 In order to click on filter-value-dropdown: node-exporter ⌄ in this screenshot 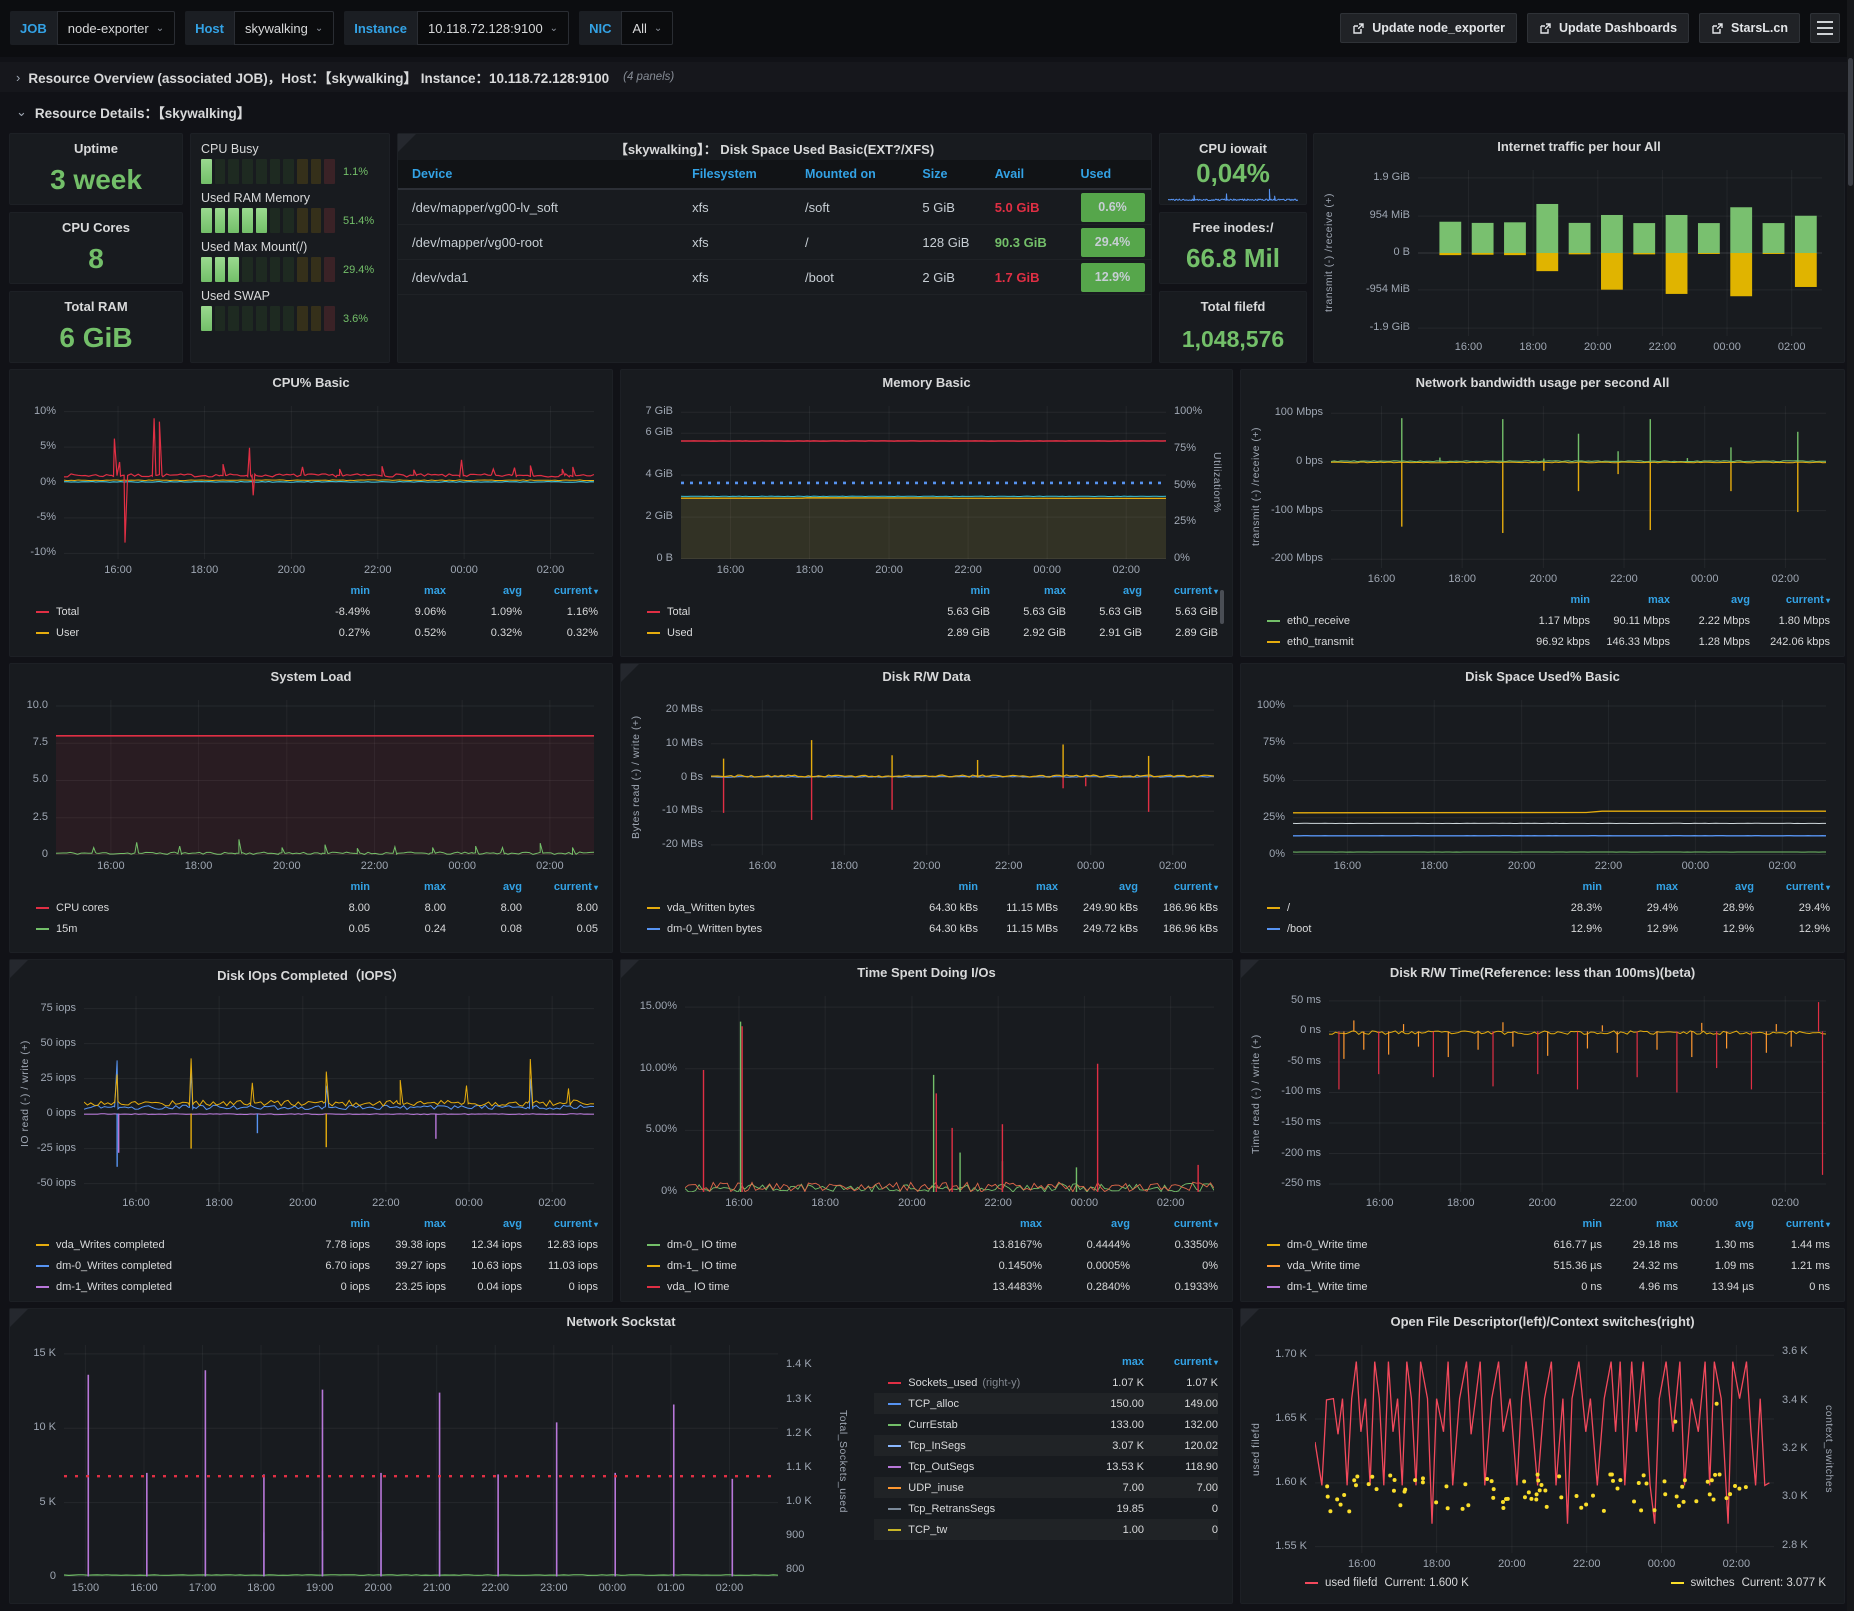, I will do `click(116, 28)`.